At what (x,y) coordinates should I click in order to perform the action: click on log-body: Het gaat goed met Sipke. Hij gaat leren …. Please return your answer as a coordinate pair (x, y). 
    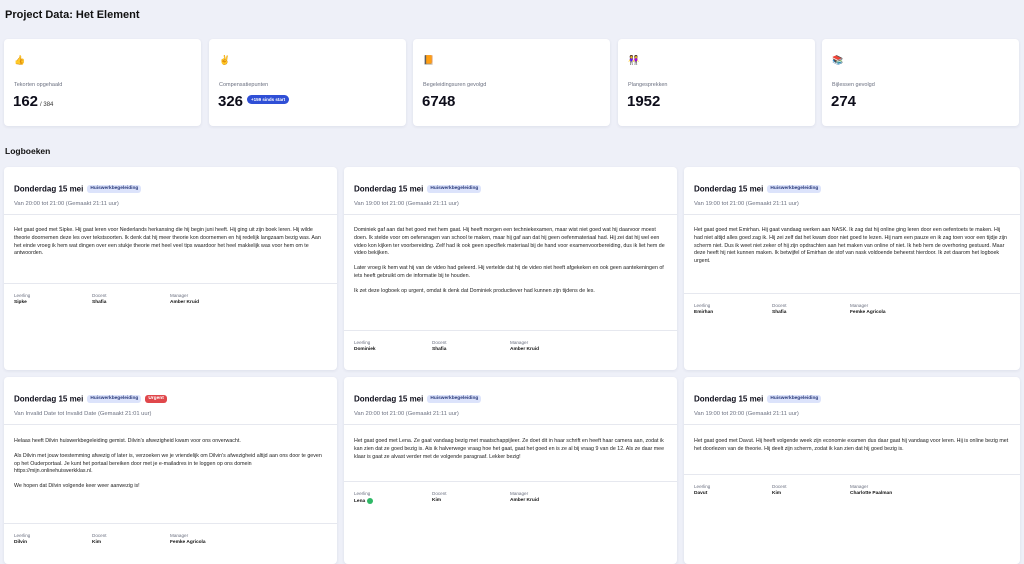
    Looking at the image, I should click on (170, 246).